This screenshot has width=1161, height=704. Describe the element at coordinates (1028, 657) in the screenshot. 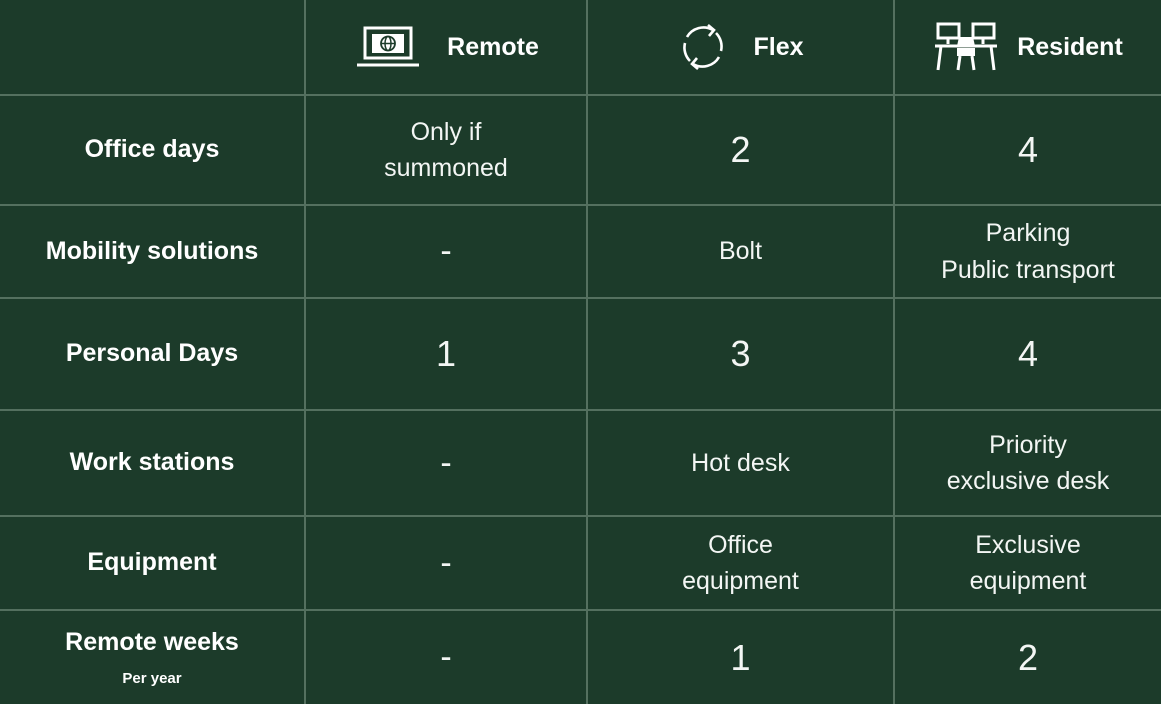

I see `remote-weeks-resident: 2` at that location.